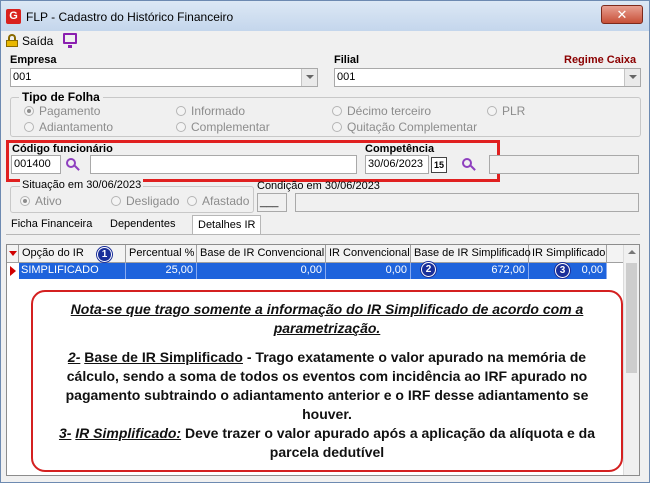 The image size is (650, 483). Describe the element at coordinates (51, 225) in the screenshot. I see `tab-ficha-financeira: Ficha Financeira` at that location.